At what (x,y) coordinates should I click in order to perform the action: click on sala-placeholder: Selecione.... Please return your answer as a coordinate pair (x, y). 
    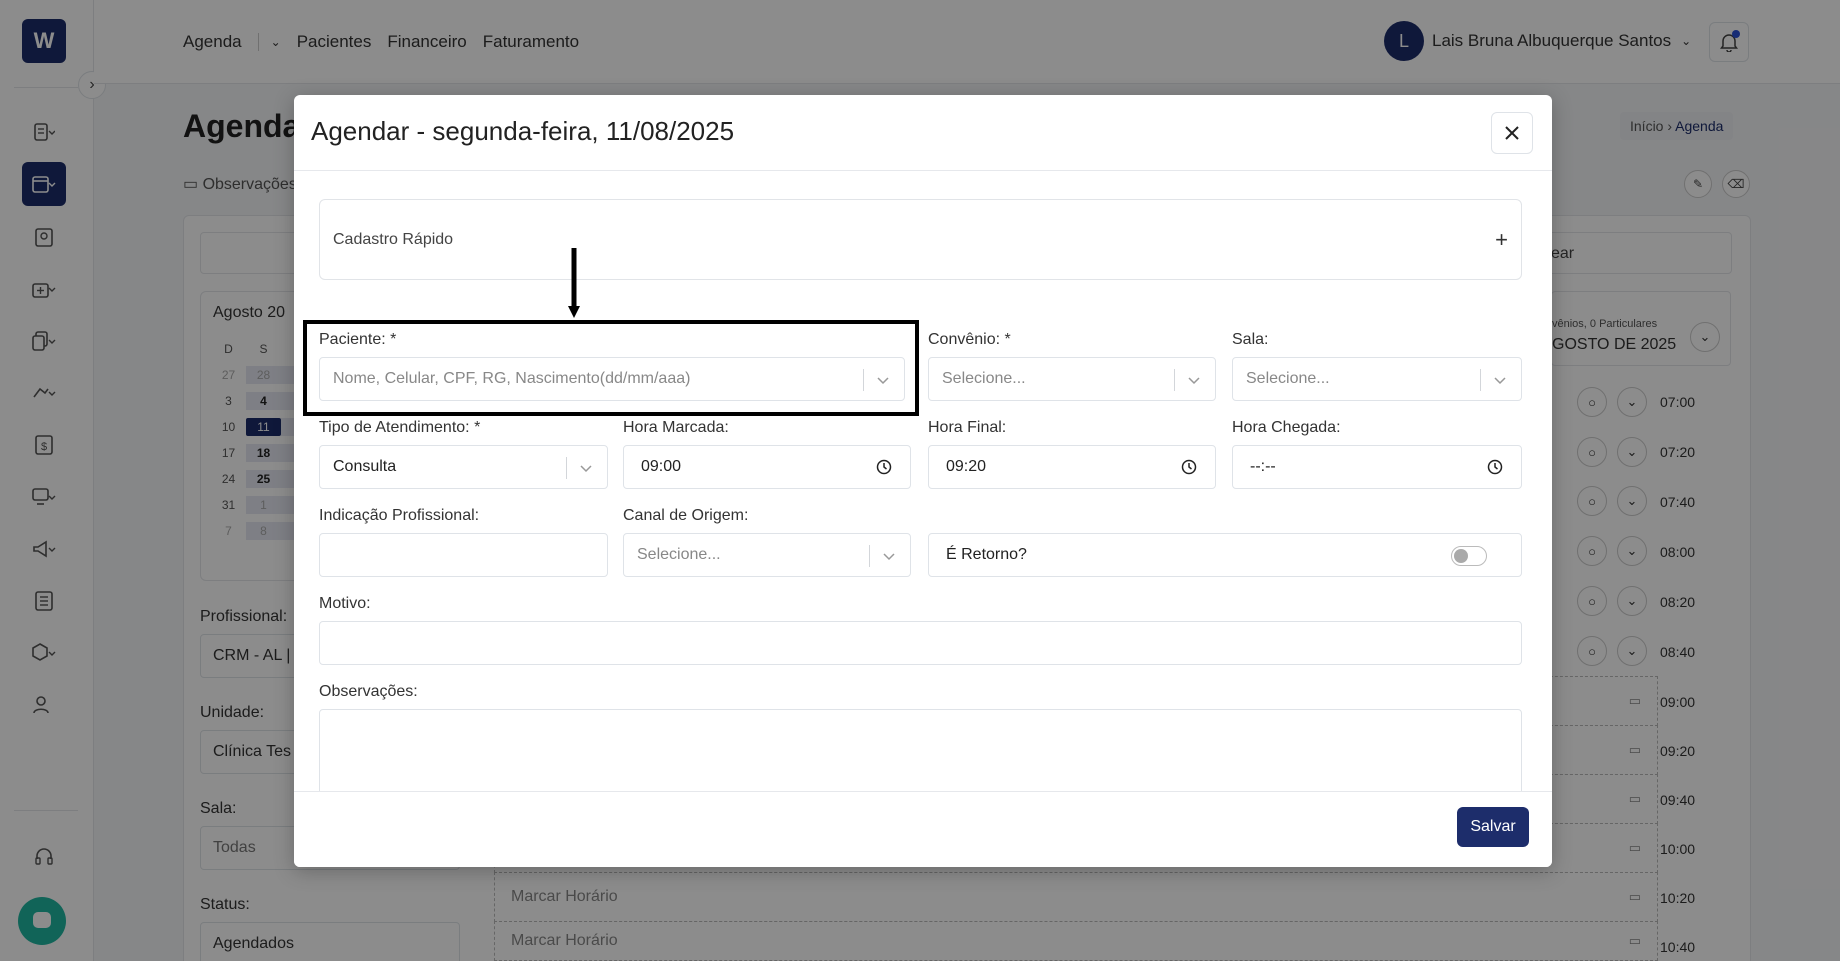
    Looking at the image, I should click on (1288, 378).